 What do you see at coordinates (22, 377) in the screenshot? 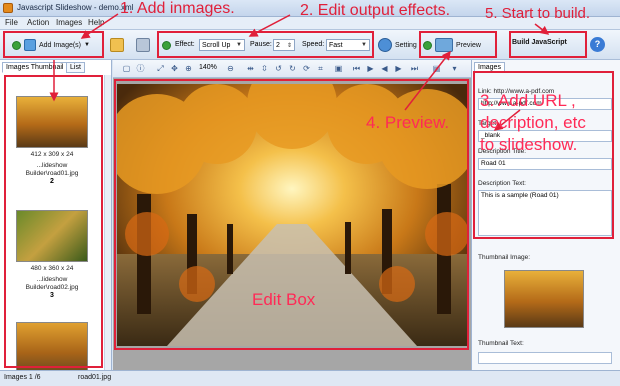
I see `status-count: Images 1 /6` at bounding box center [22, 377].